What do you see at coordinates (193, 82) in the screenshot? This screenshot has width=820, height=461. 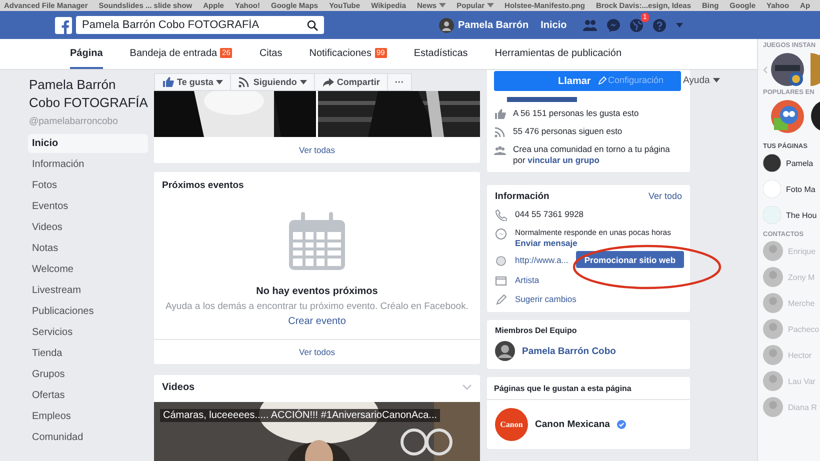 I see `action-button: Te gusta` at bounding box center [193, 82].